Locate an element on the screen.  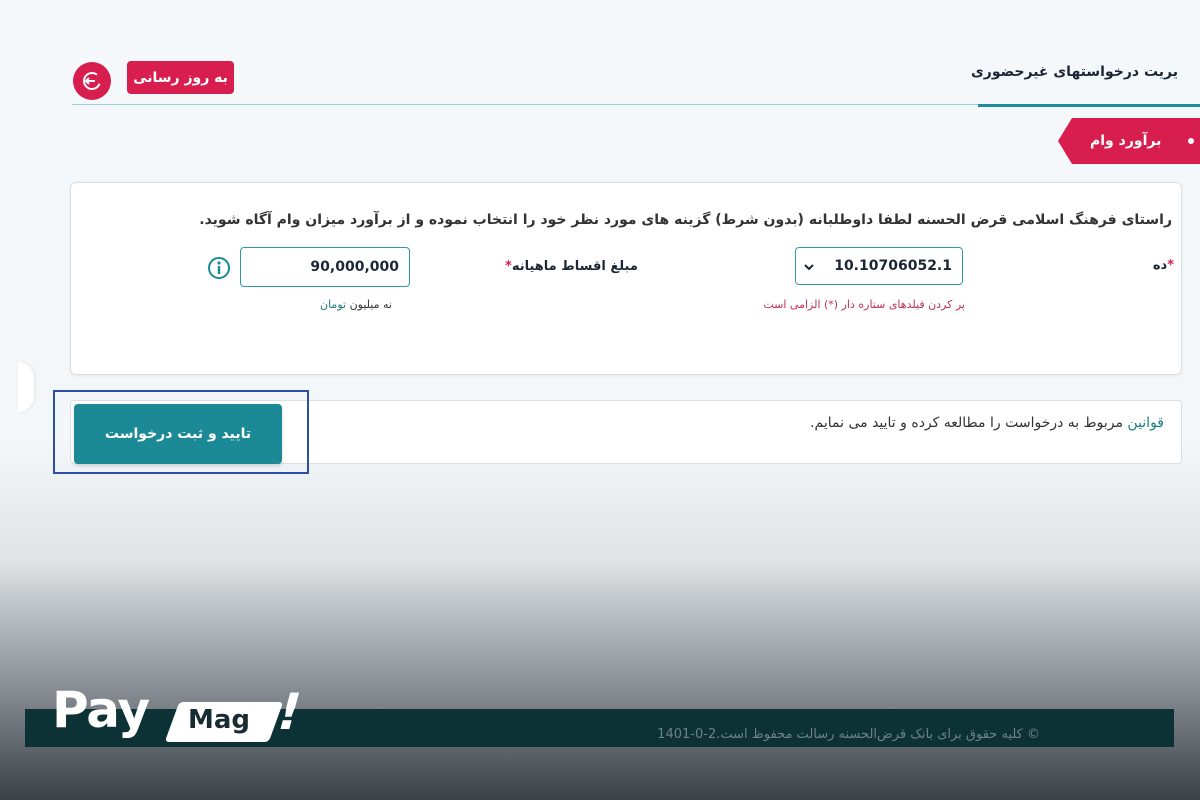
section-ribbon: برآورد وام is located at coordinates (1129, 141).